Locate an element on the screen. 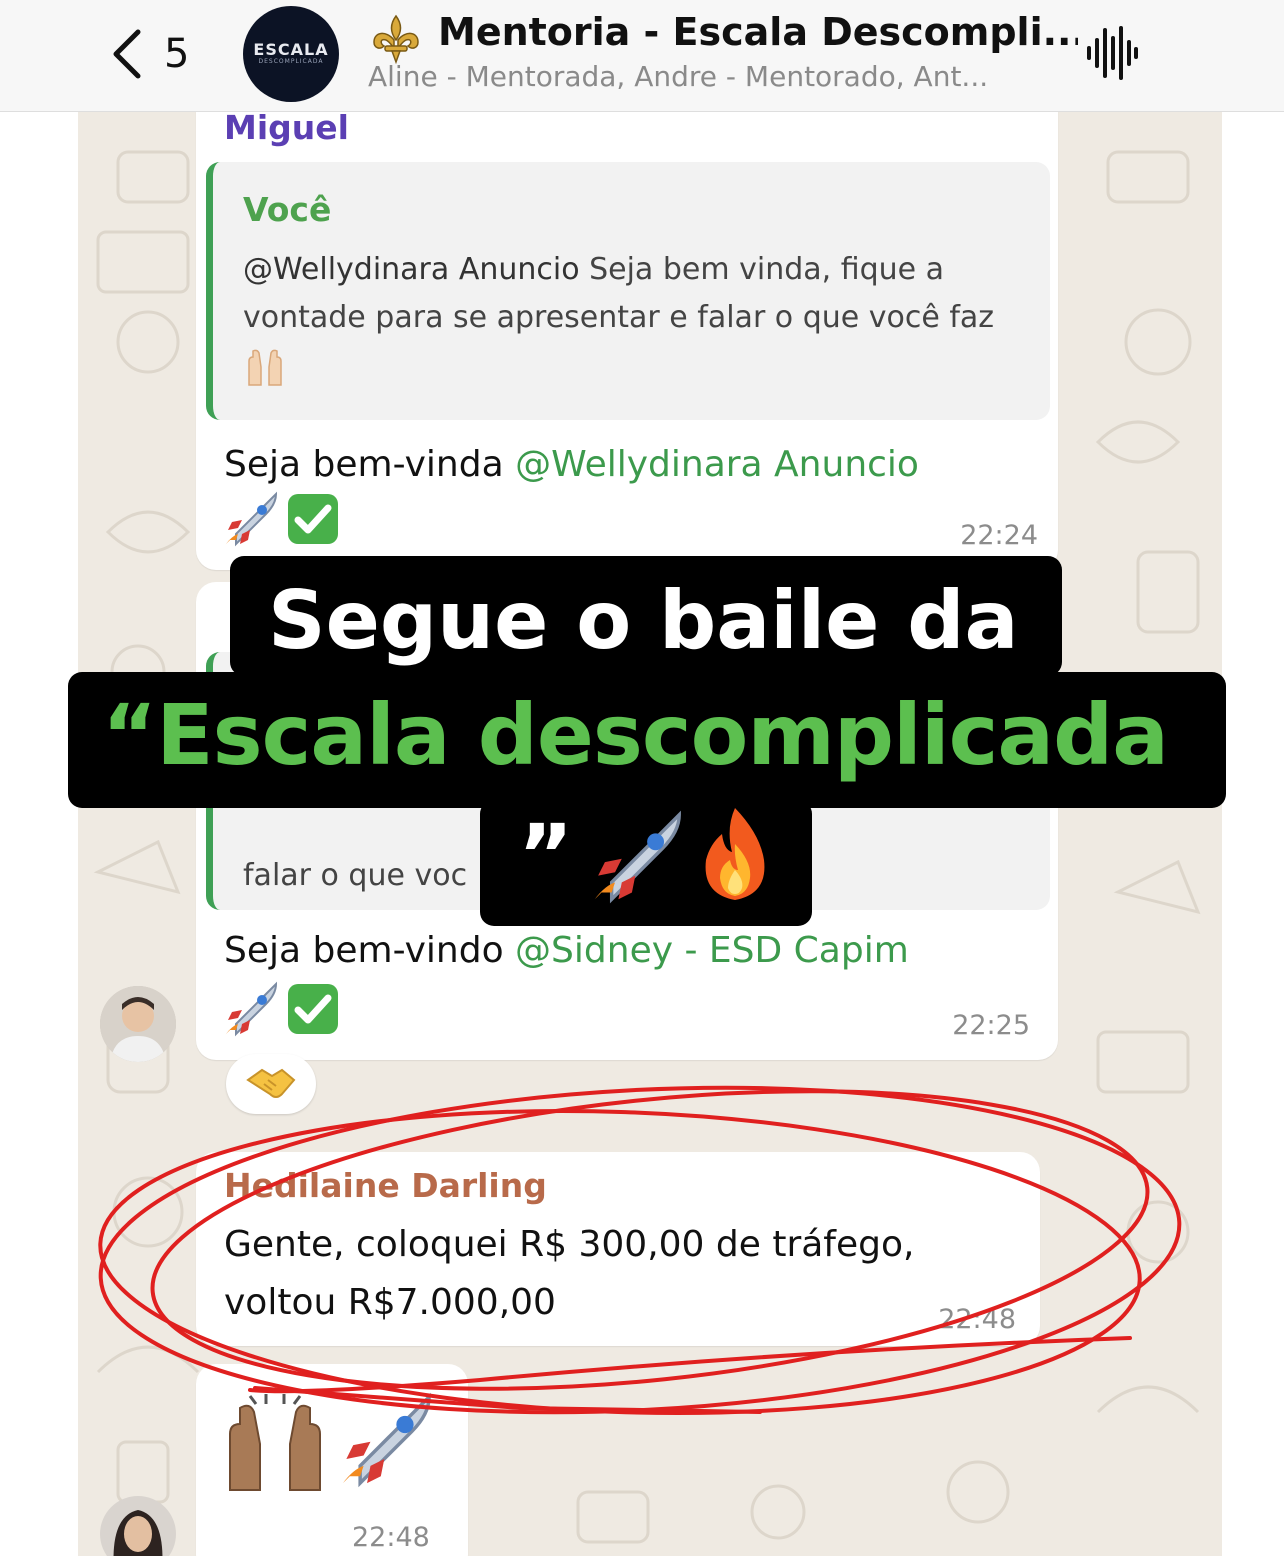 Image resolution: width=1284 pixels, height=1556 pixels. group-avatar: ESCALA DESCOMPLICADA is located at coordinates (291, 54).